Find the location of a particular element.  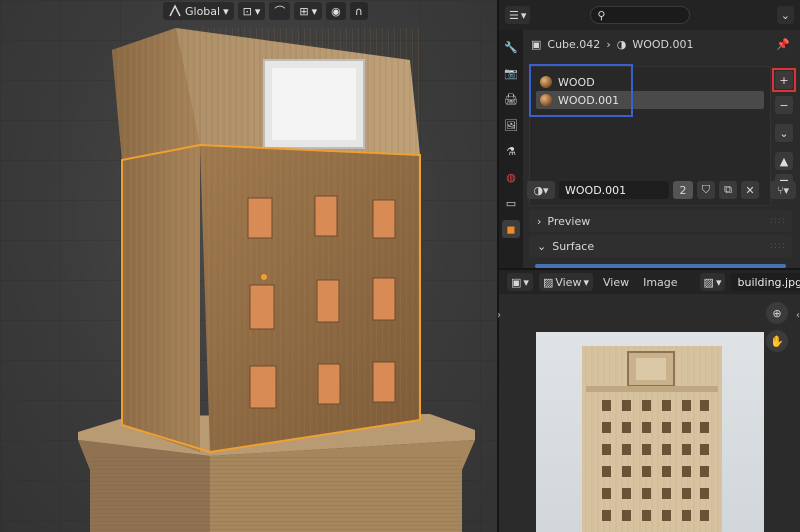

scene-tab-icon: ⚗ is located at coordinates (511, 151).